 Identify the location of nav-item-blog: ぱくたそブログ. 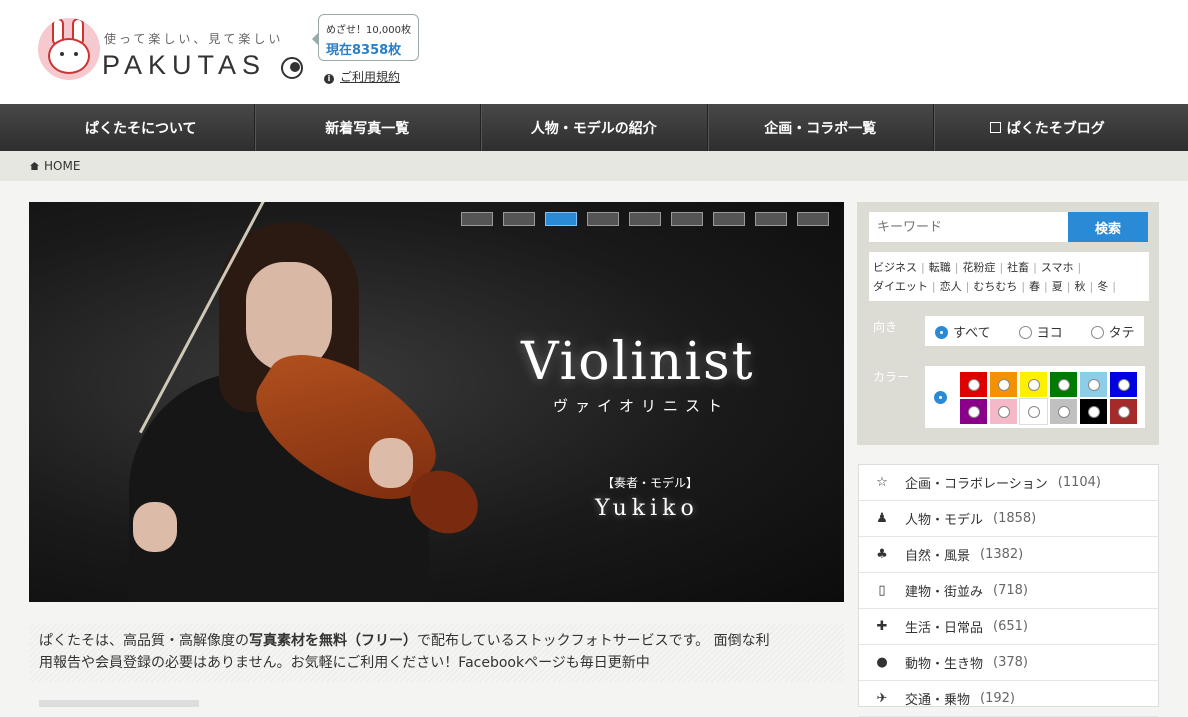
(1047, 127).